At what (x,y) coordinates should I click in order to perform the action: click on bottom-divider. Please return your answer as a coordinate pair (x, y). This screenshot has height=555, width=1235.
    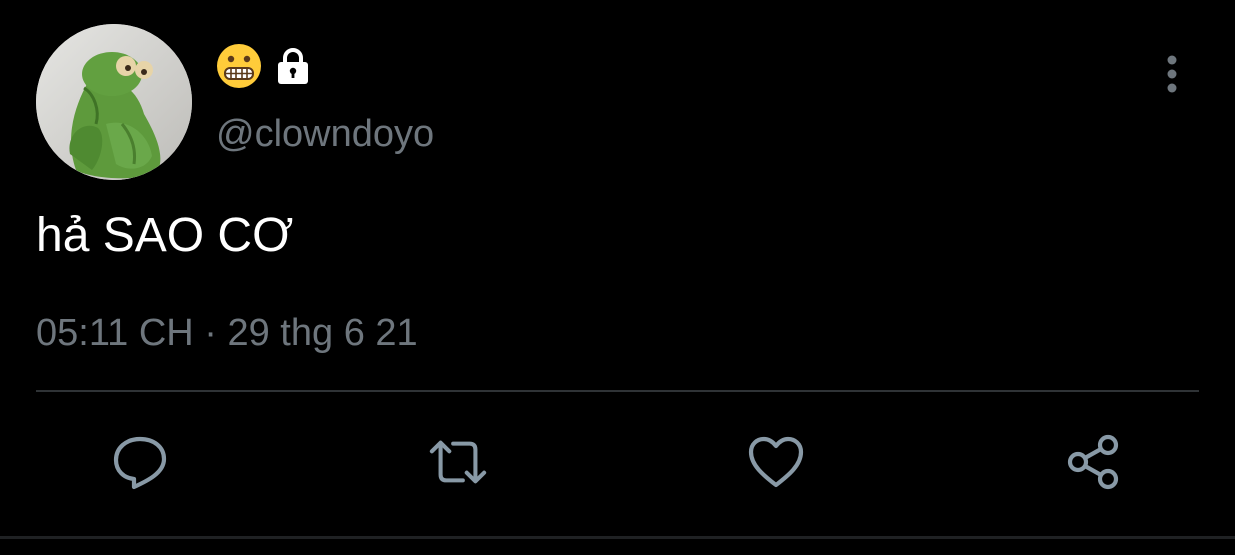
    Looking at the image, I should click on (617, 537).